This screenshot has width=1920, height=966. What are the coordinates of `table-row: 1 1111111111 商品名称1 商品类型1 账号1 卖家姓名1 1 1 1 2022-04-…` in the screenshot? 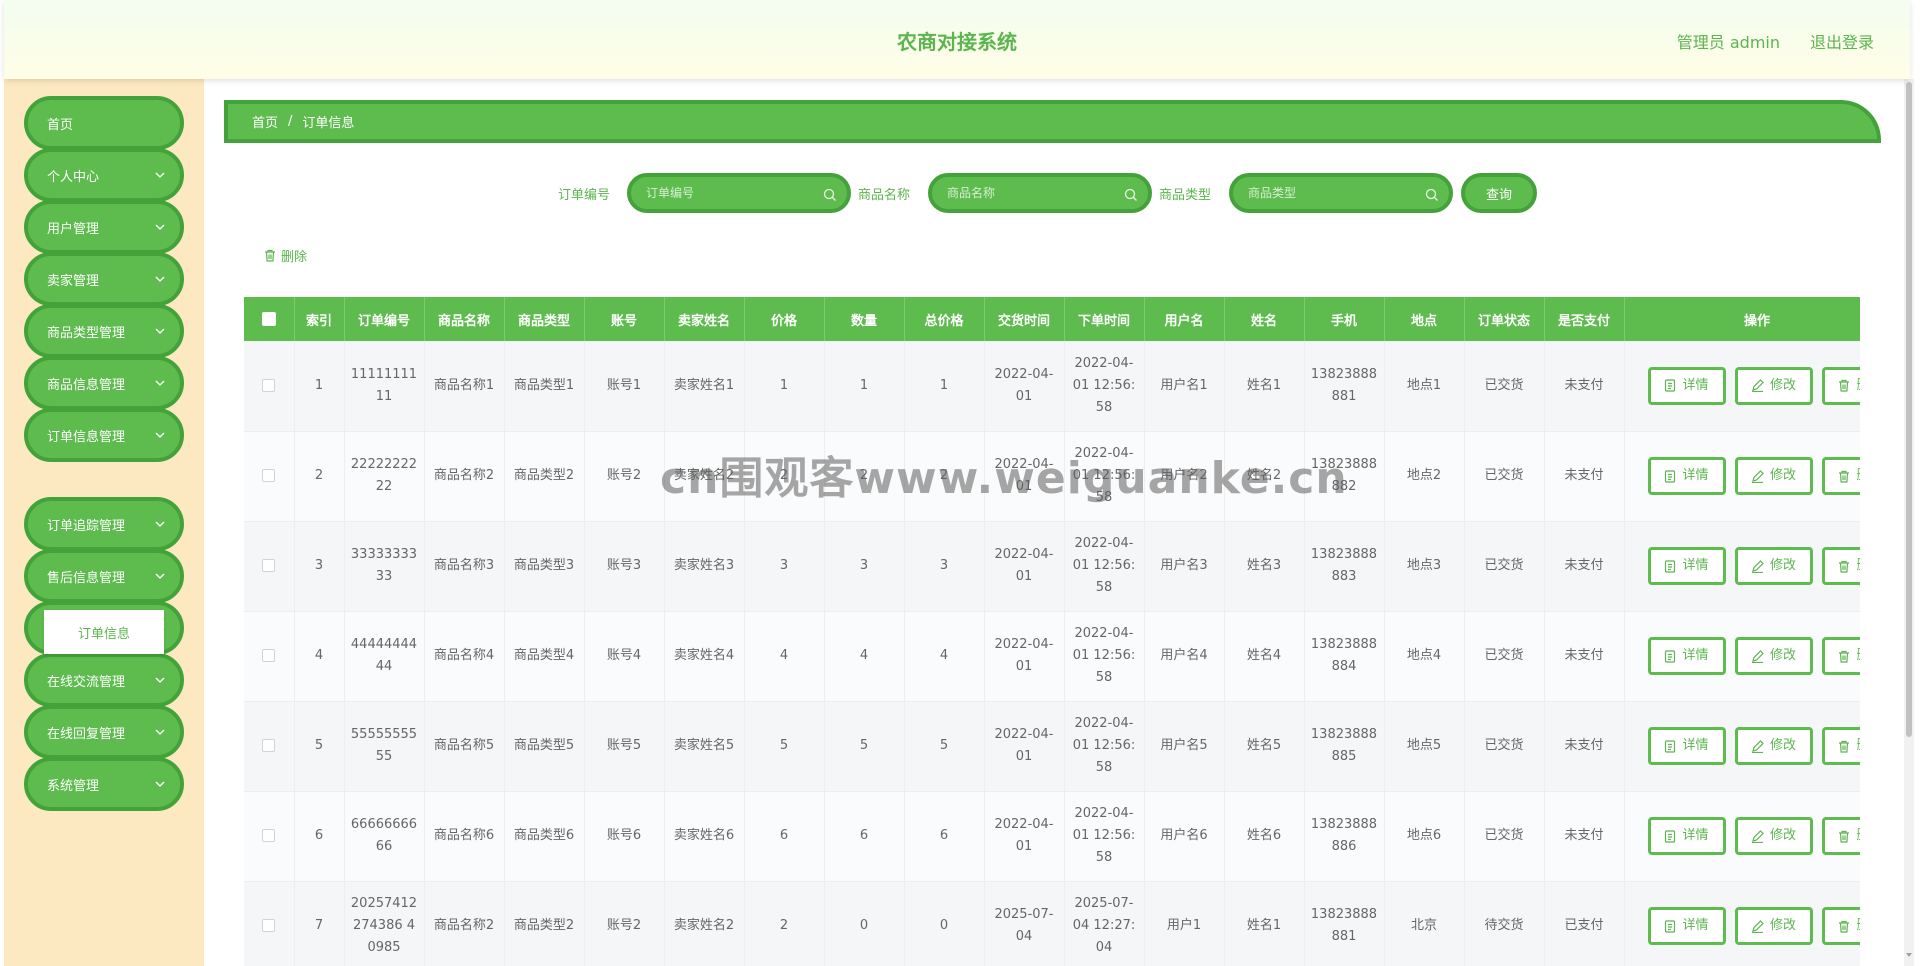 It's located at (1052, 386).